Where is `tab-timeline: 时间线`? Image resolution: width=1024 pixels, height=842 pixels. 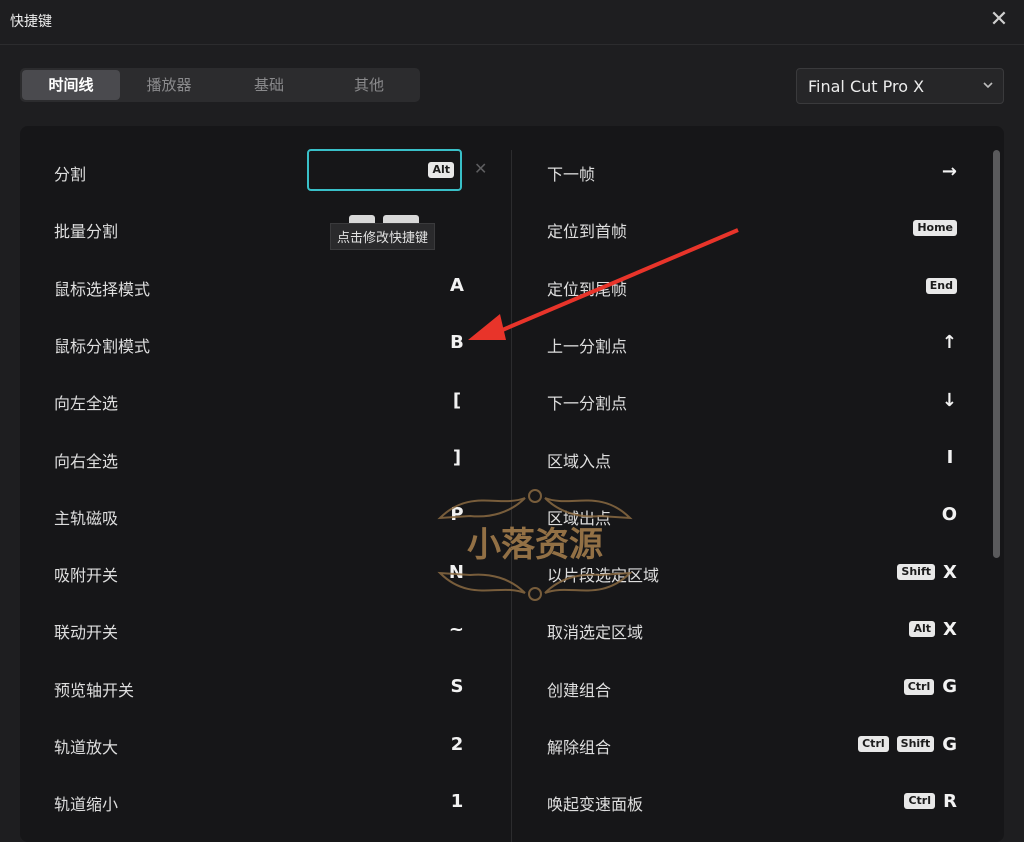
tab-timeline: 时间线 is located at coordinates (71, 85).